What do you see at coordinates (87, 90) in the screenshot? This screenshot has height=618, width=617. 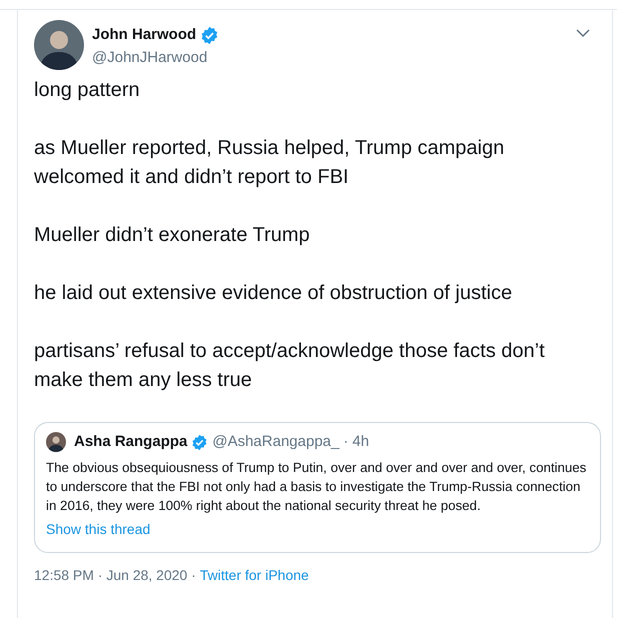 I see `tweet-paragraph: long pattern` at bounding box center [87, 90].